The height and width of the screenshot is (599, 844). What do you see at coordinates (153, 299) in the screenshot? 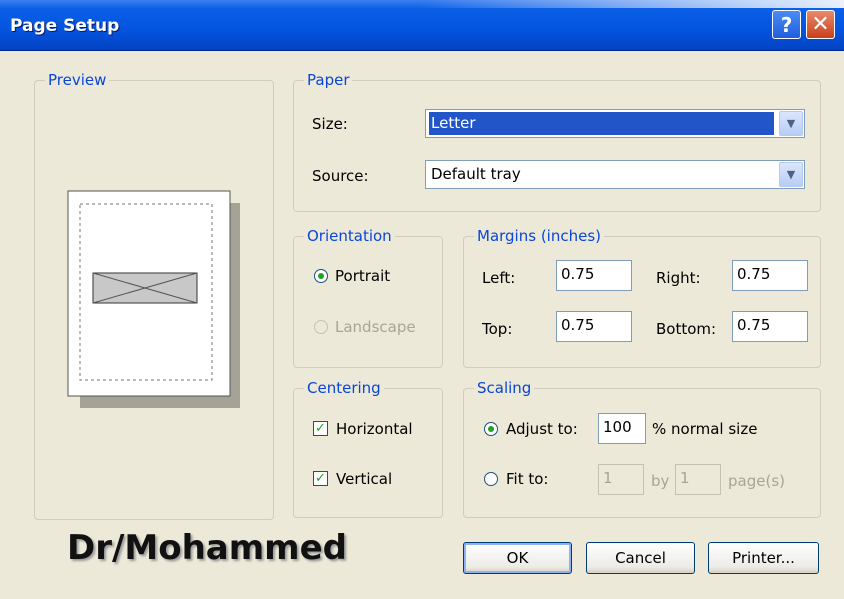
I see `page-preview` at bounding box center [153, 299].